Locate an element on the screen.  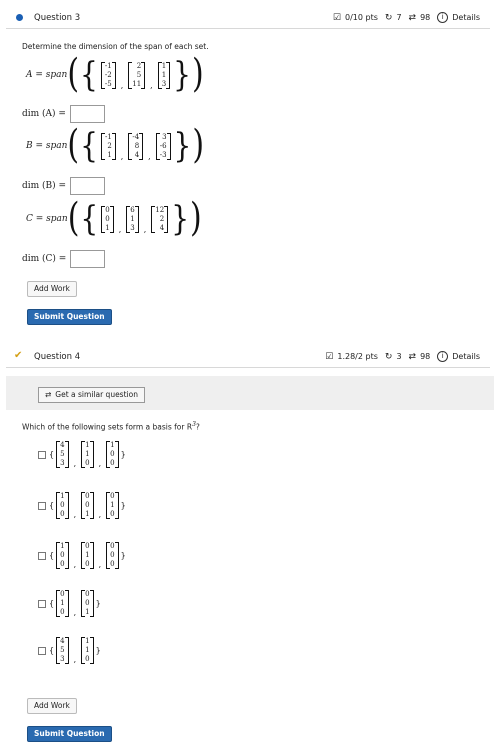
cell: 11 is located at coordinates (137, 83).